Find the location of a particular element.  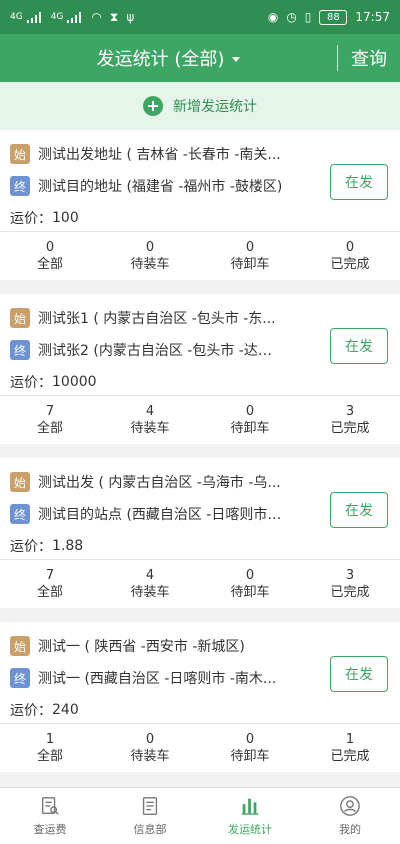

price-value: 240 is located at coordinates (65, 710).